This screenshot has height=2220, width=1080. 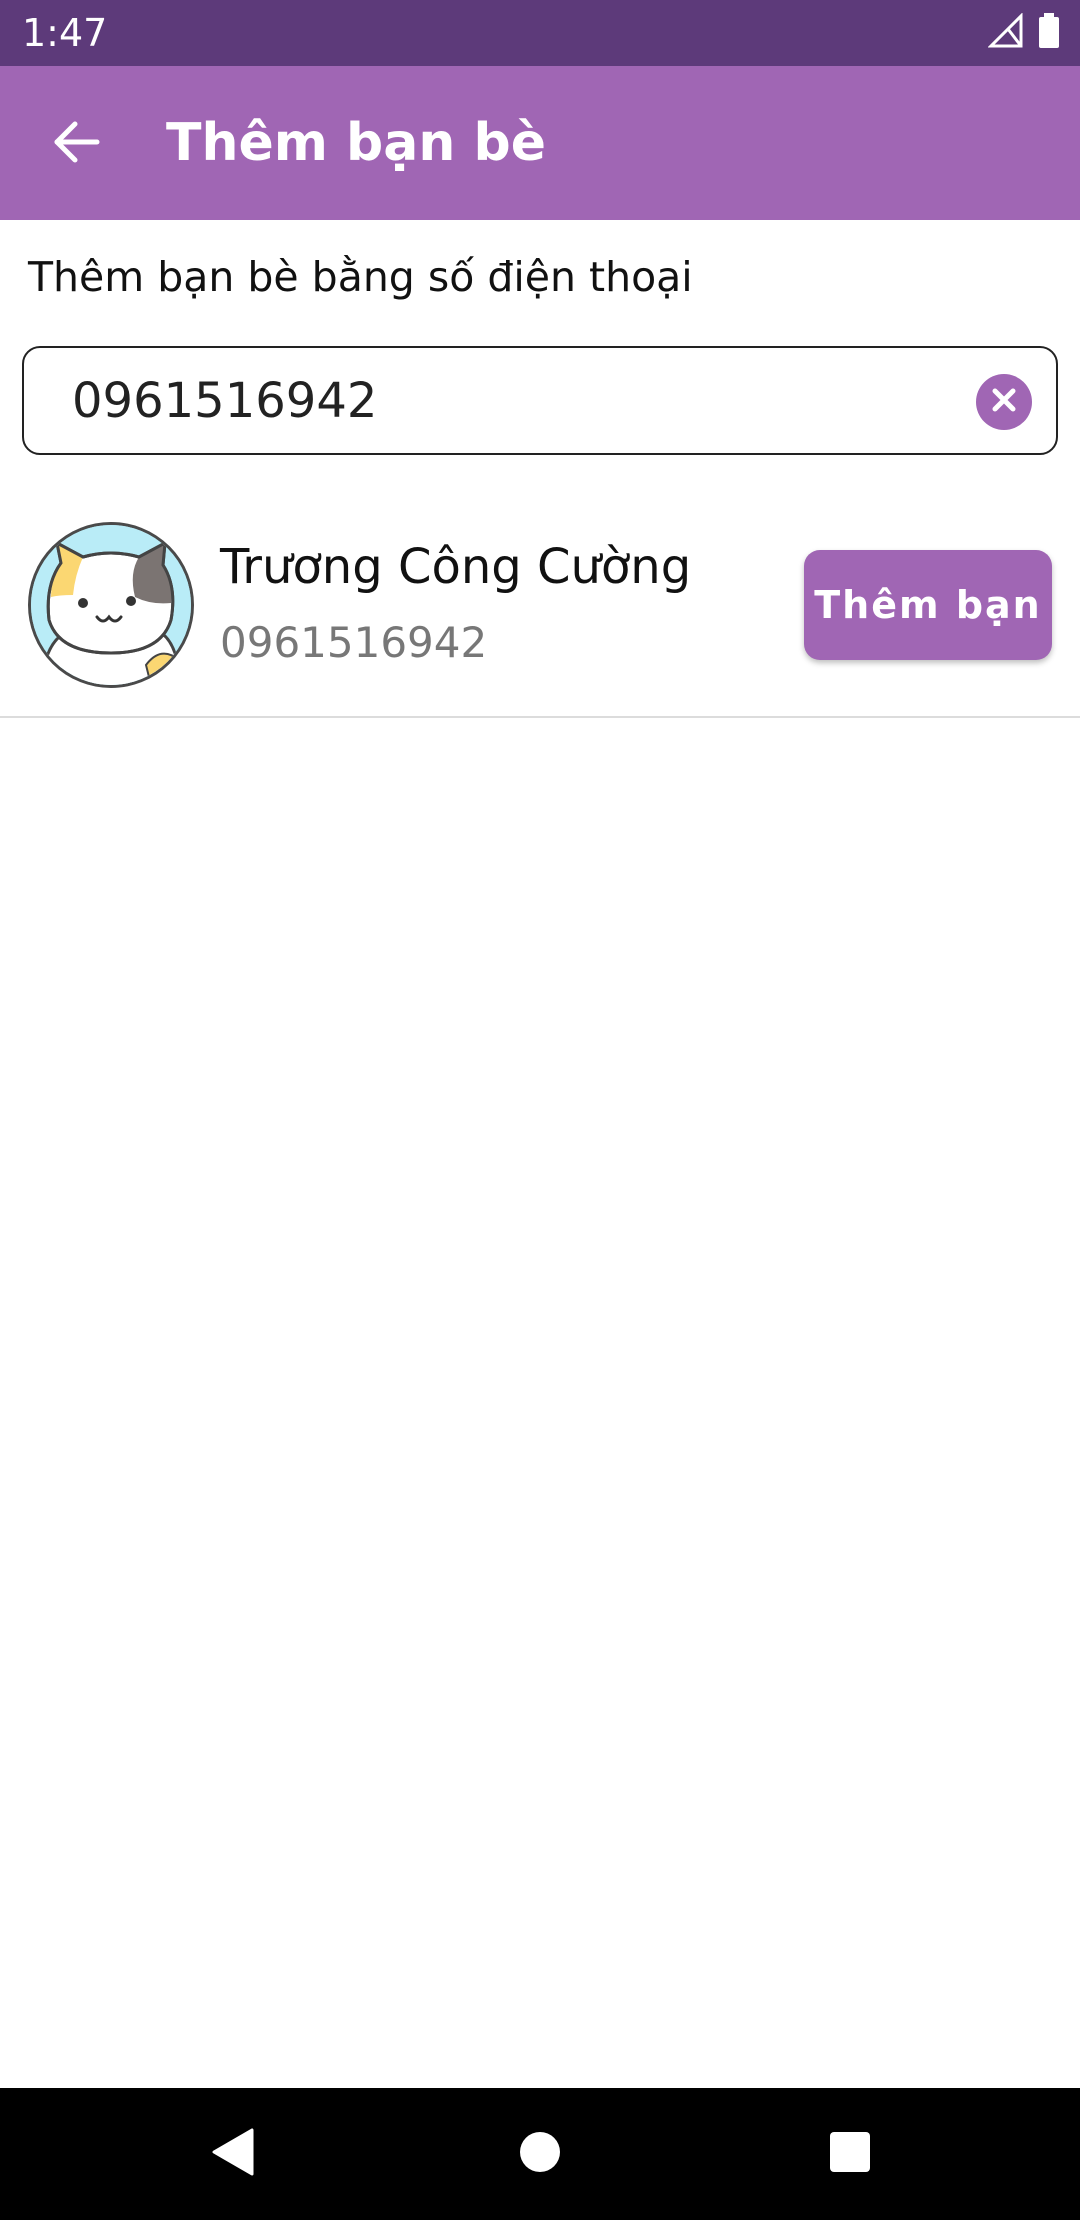 I want to click on app-bar: Thêm bạn bè, so click(x=540, y=143).